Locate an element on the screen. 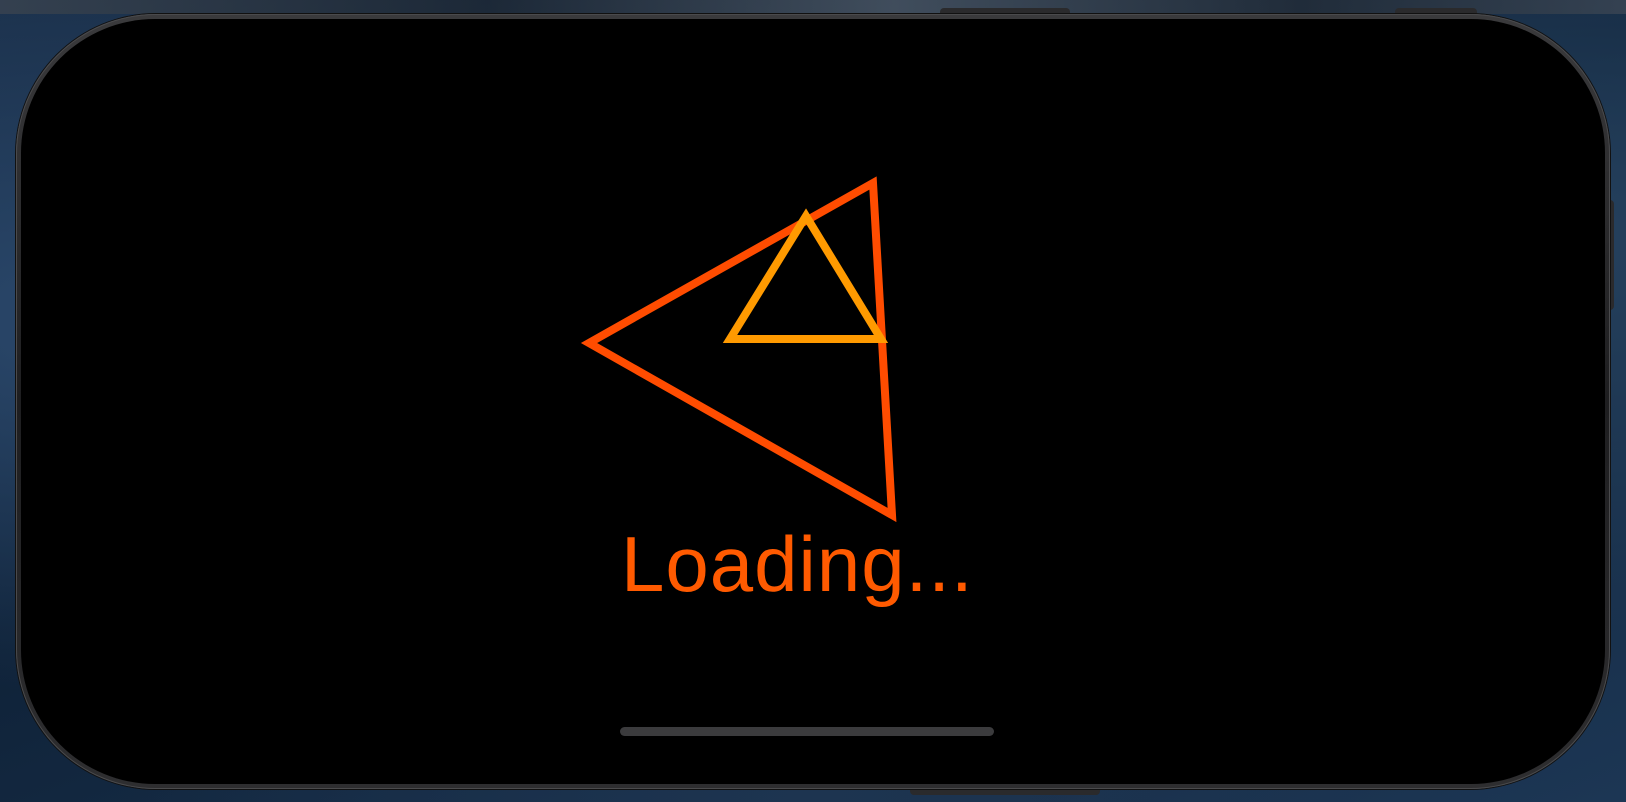 The image size is (1626, 802). outer-triangle-icon is located at coordinates (738, 349).